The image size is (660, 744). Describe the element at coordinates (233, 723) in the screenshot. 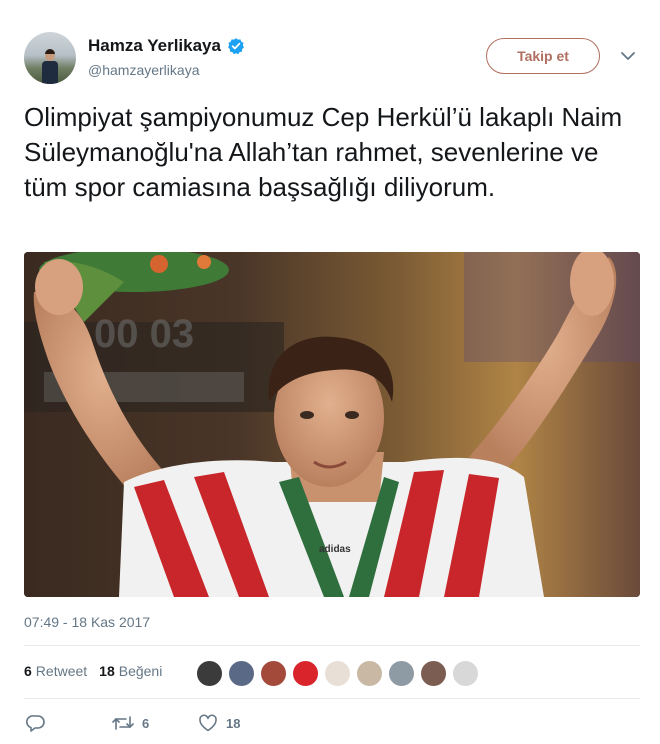

I see `like-action-count: 18` at that location.